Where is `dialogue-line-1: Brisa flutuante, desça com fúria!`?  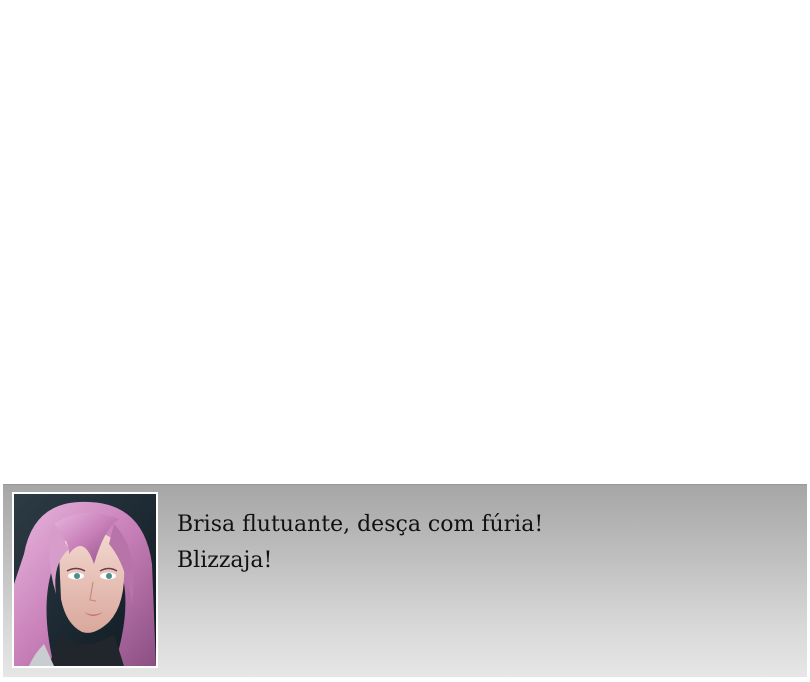
dialogue-line-1: Brisa flutuante, desça com fúria! is located at coordinates (360, 524).